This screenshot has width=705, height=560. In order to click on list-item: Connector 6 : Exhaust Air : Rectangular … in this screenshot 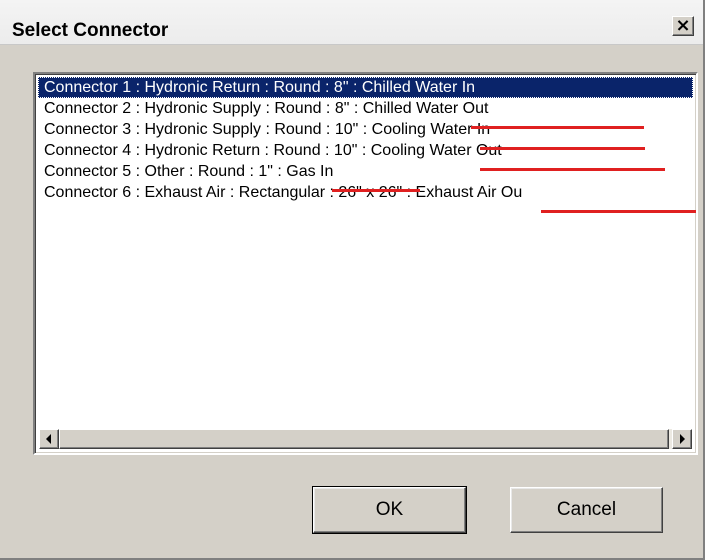, I will do `click(365, 192)`.